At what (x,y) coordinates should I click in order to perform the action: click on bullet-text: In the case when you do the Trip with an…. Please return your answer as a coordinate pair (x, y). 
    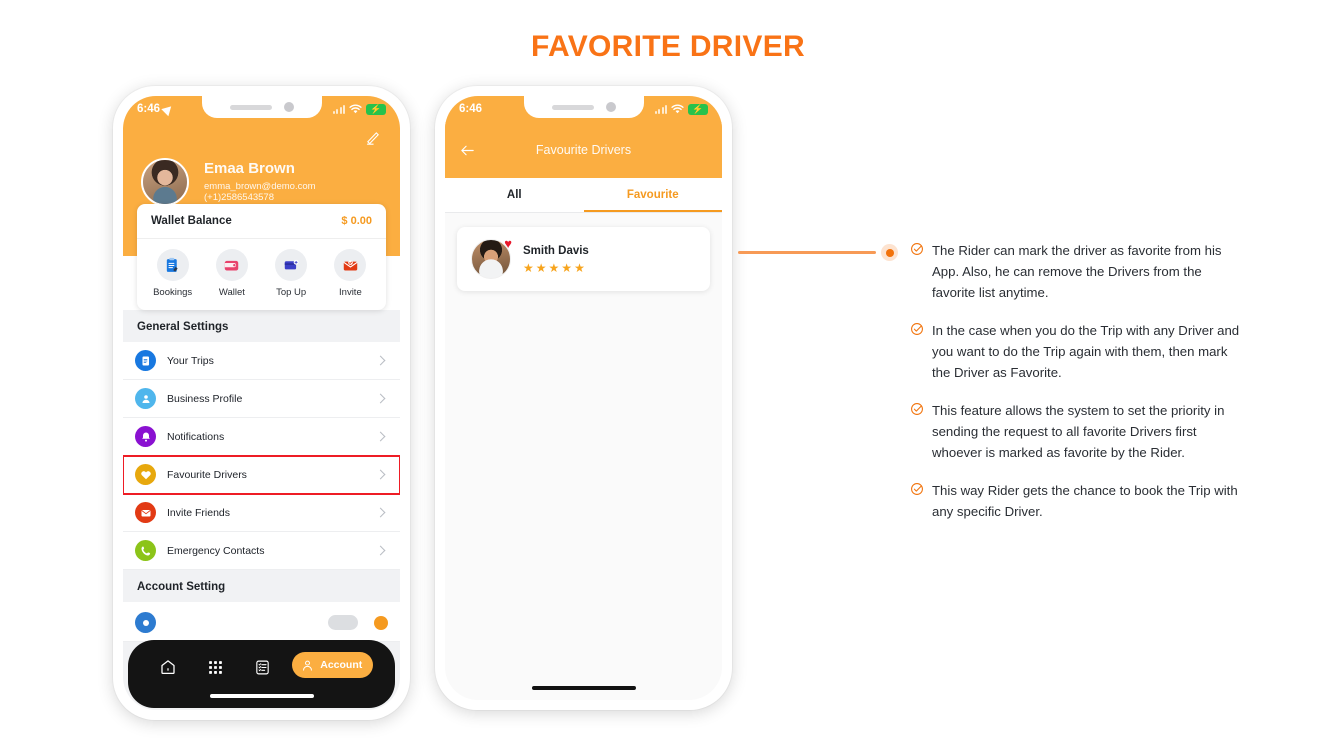
    Looking at the image, I should click on (1086, 351).